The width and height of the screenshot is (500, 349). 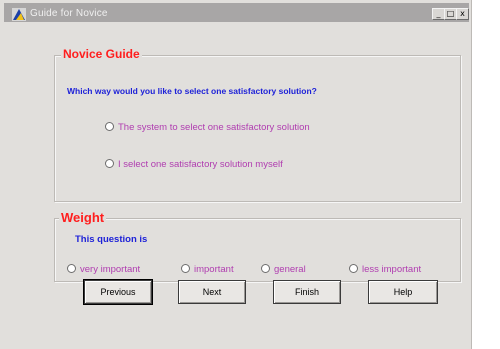 I want to click on option-important: important, so click(x=207, y=269).